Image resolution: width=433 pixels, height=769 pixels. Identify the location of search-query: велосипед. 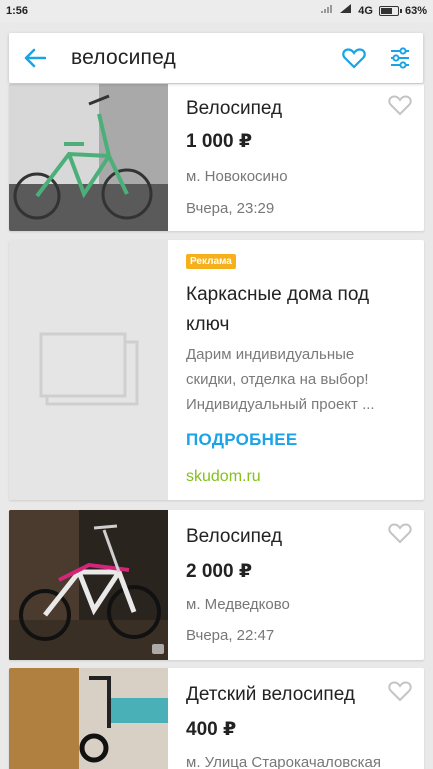
(196, 58).